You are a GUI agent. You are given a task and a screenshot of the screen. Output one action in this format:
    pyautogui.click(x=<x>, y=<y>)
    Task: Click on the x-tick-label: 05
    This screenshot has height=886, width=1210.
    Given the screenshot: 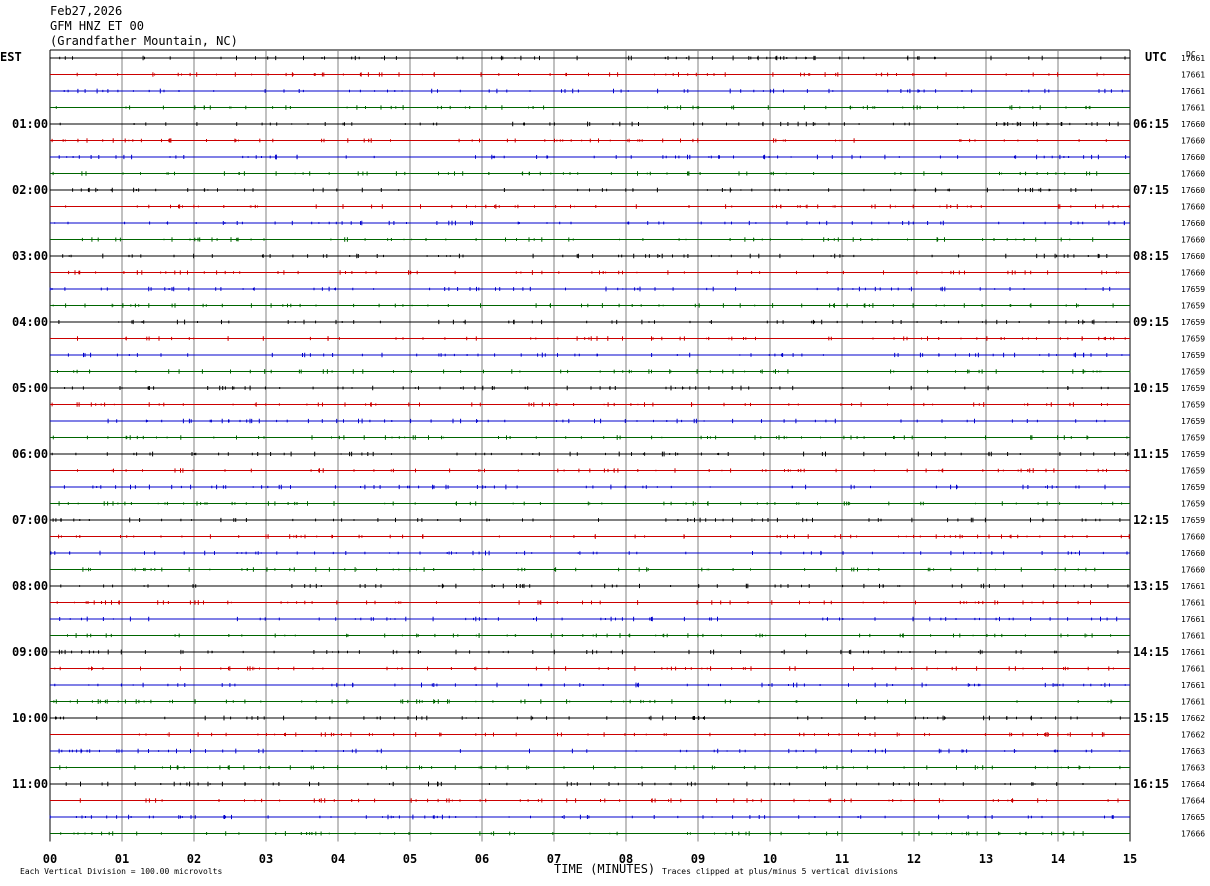 What is the action you would take?
    pyautogui.click(x=410, y=859)
    